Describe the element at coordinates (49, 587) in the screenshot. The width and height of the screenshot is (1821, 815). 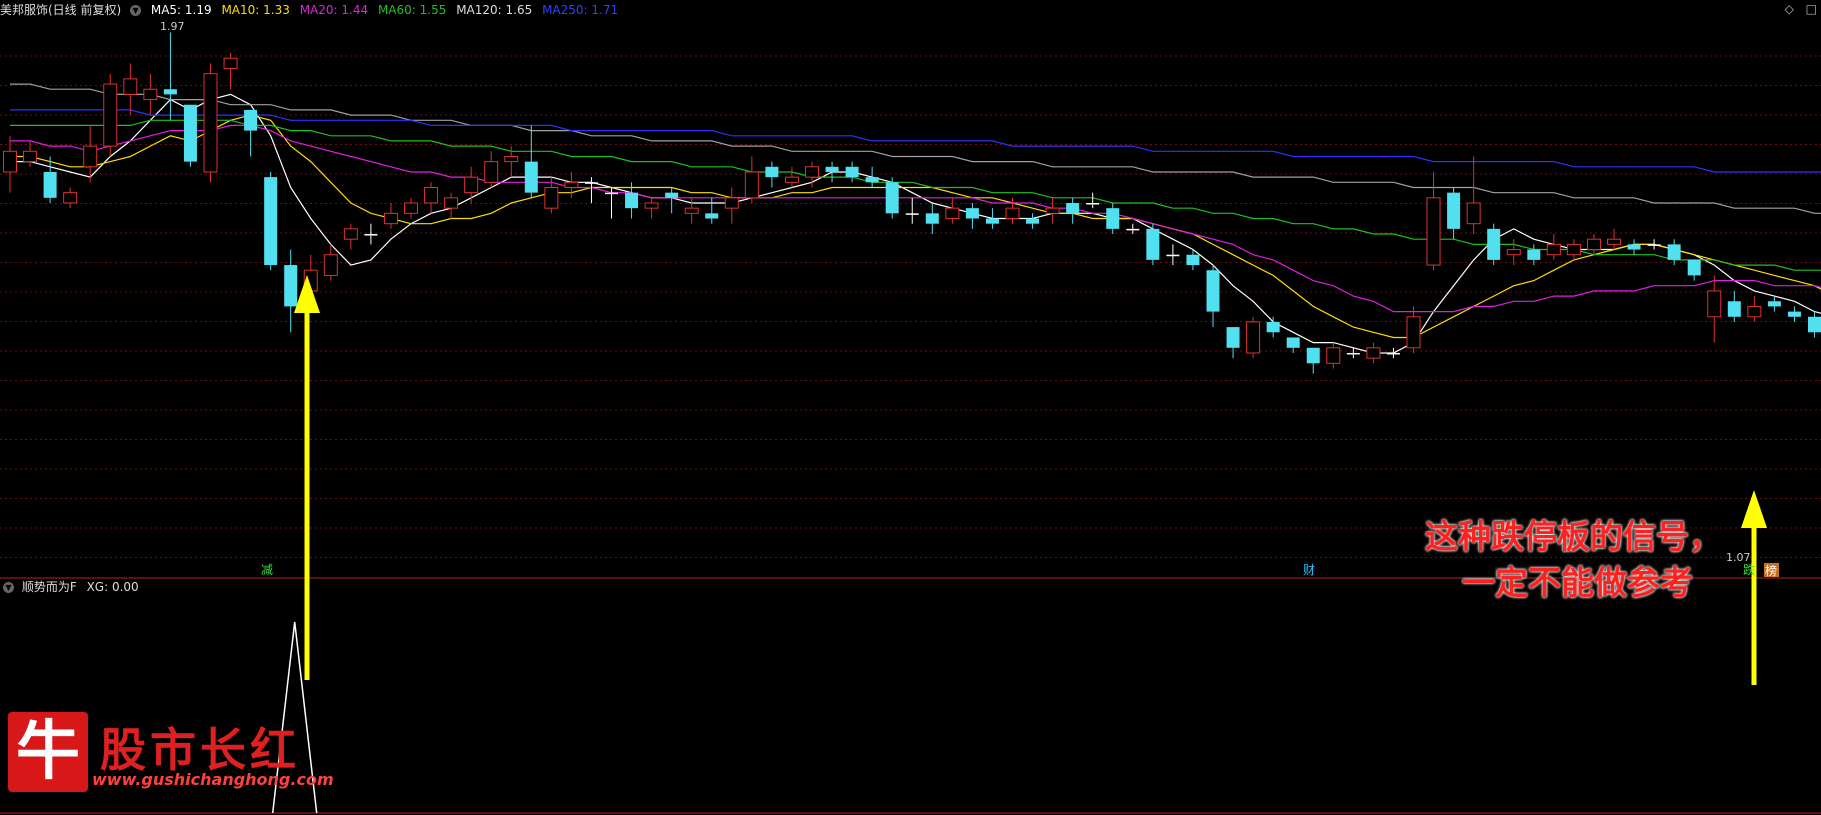
I see `indicator-title: 顺势而为F` at that location.